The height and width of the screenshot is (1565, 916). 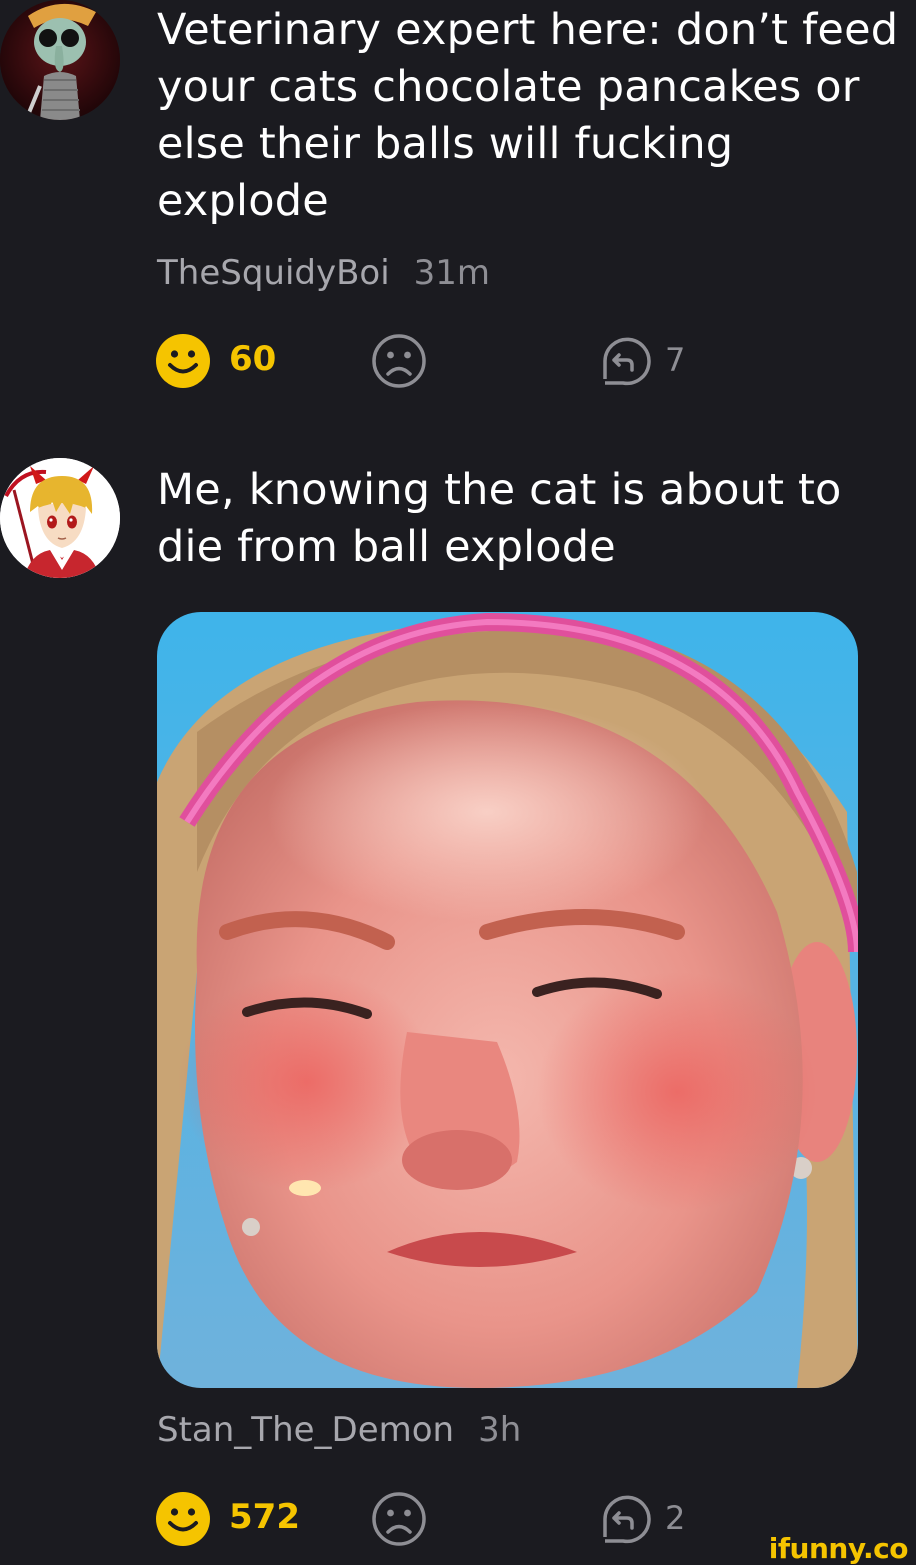 I want to click on smile-count: 60, so click(x=253, y=359).